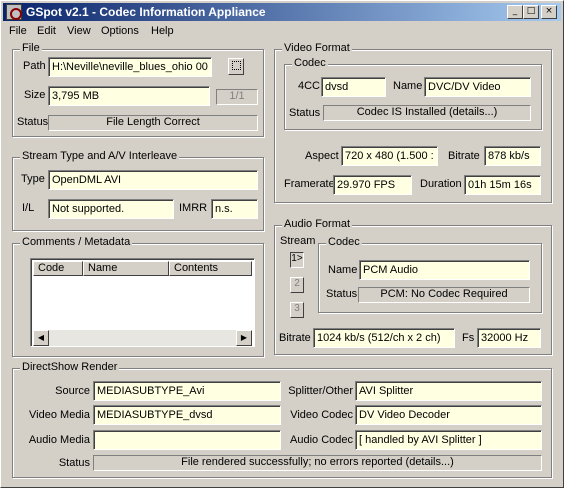 The width and height of the screenshot is (564, 488). Describe the element at coordinates (448, 440) in the screenshot. I see `audio-codec-field: [ handled by AVI Splitter ]` at that location.